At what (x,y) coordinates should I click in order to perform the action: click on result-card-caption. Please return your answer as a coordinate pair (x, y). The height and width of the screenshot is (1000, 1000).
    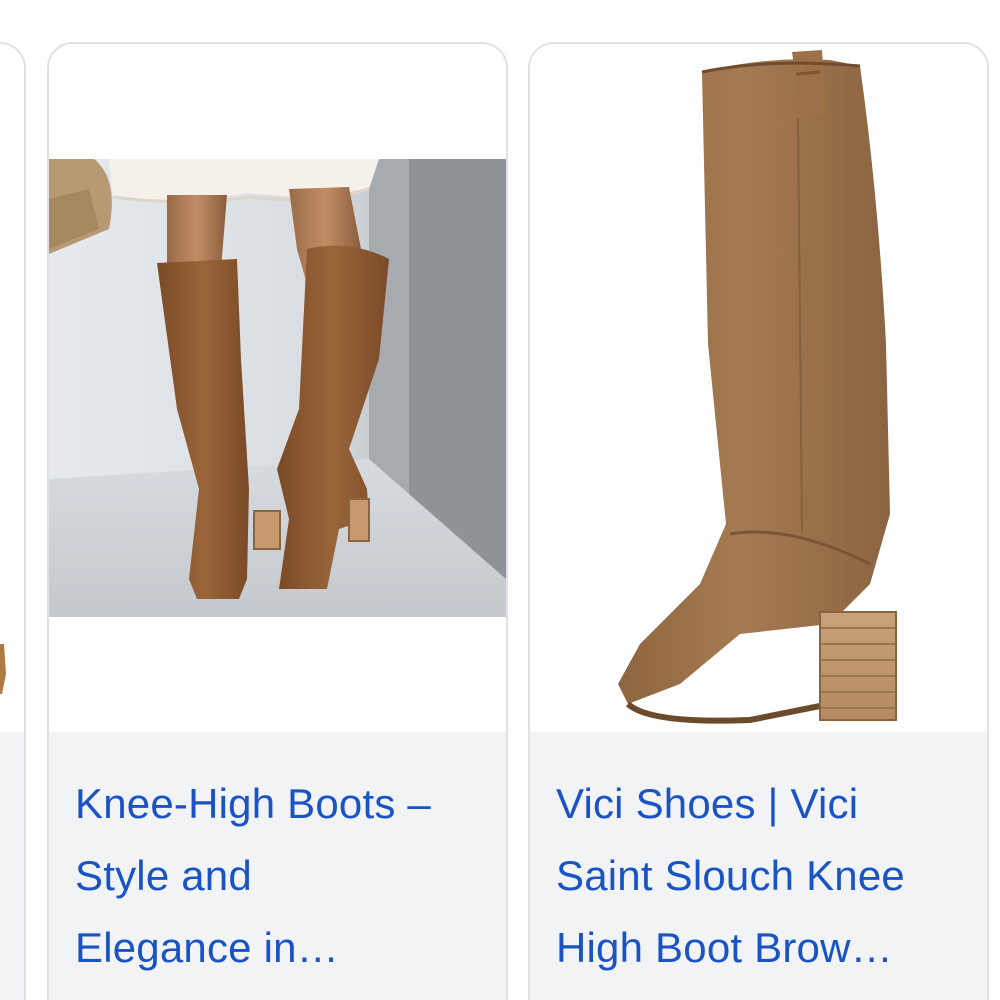
    Looking at the image, I should click on (12, 866).